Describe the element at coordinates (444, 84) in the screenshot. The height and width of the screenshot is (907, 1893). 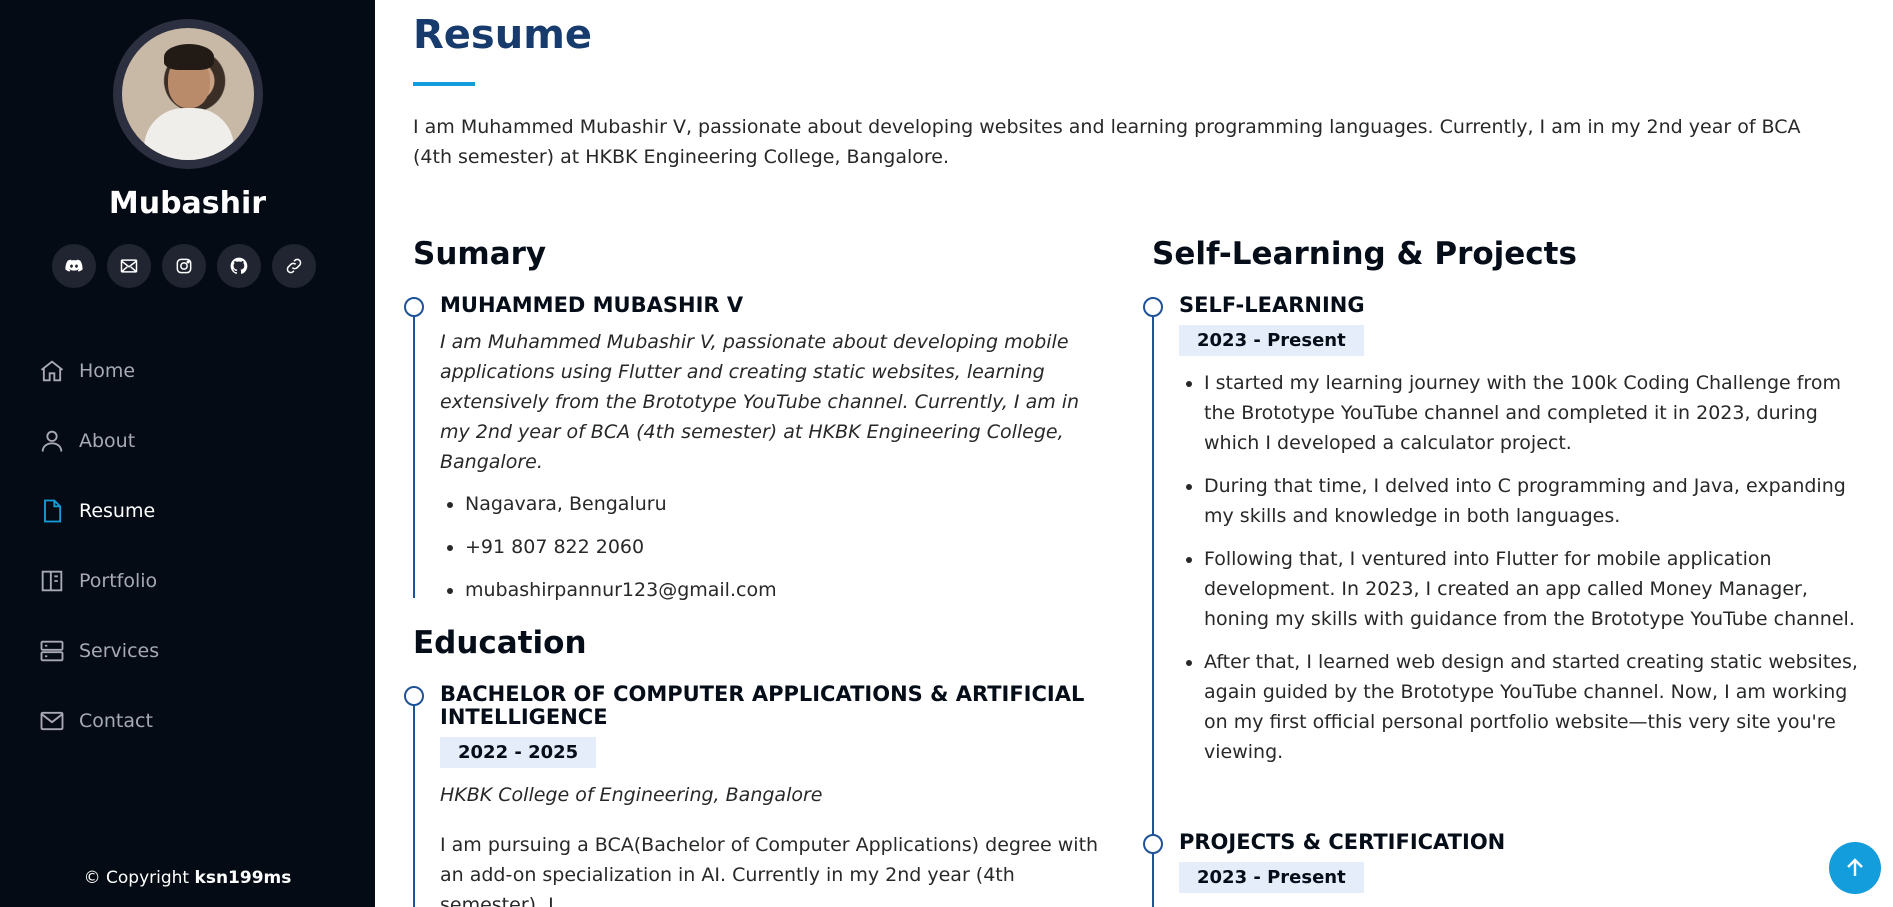
I see `title-underline` at that location.